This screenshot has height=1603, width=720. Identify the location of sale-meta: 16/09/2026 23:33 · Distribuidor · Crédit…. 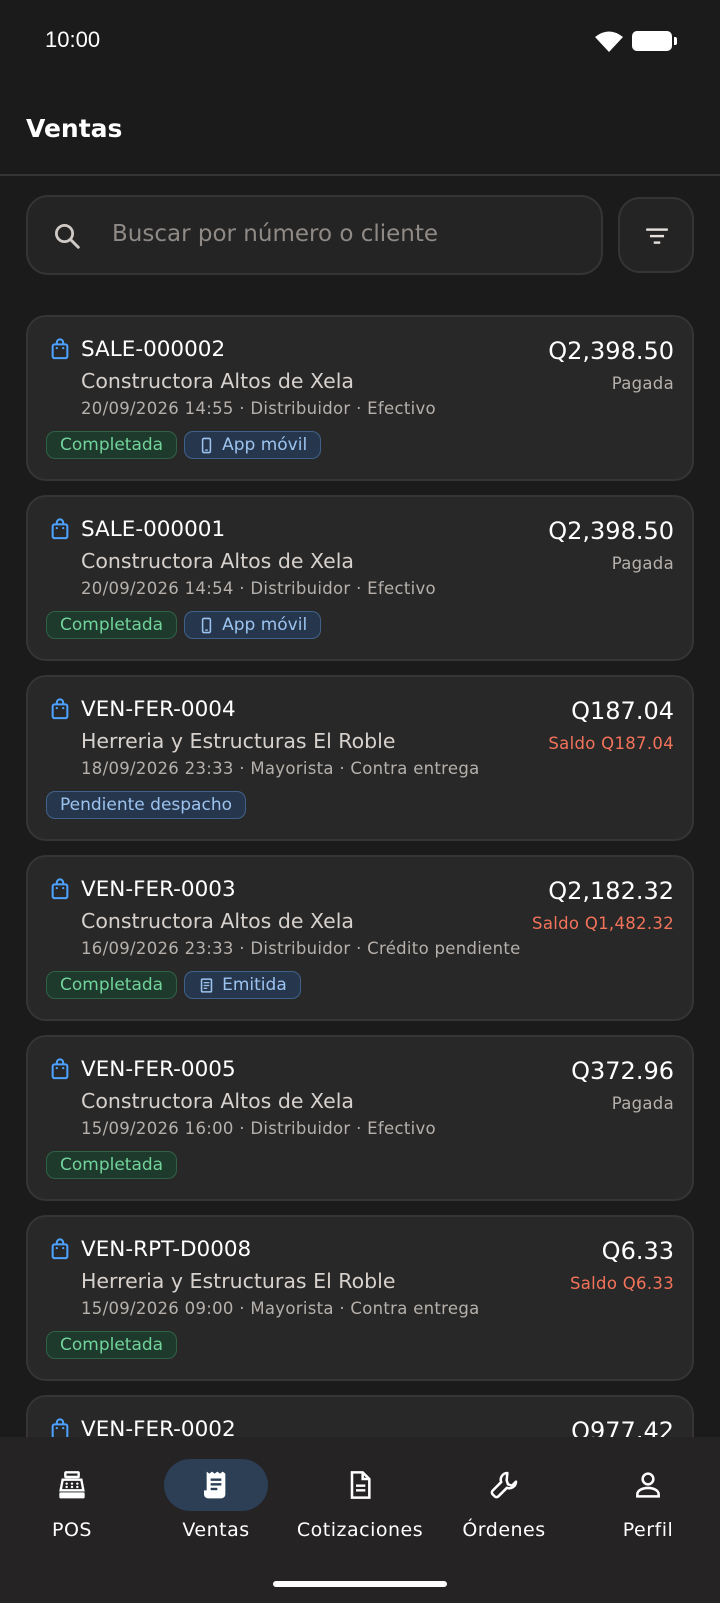
(301, 948).